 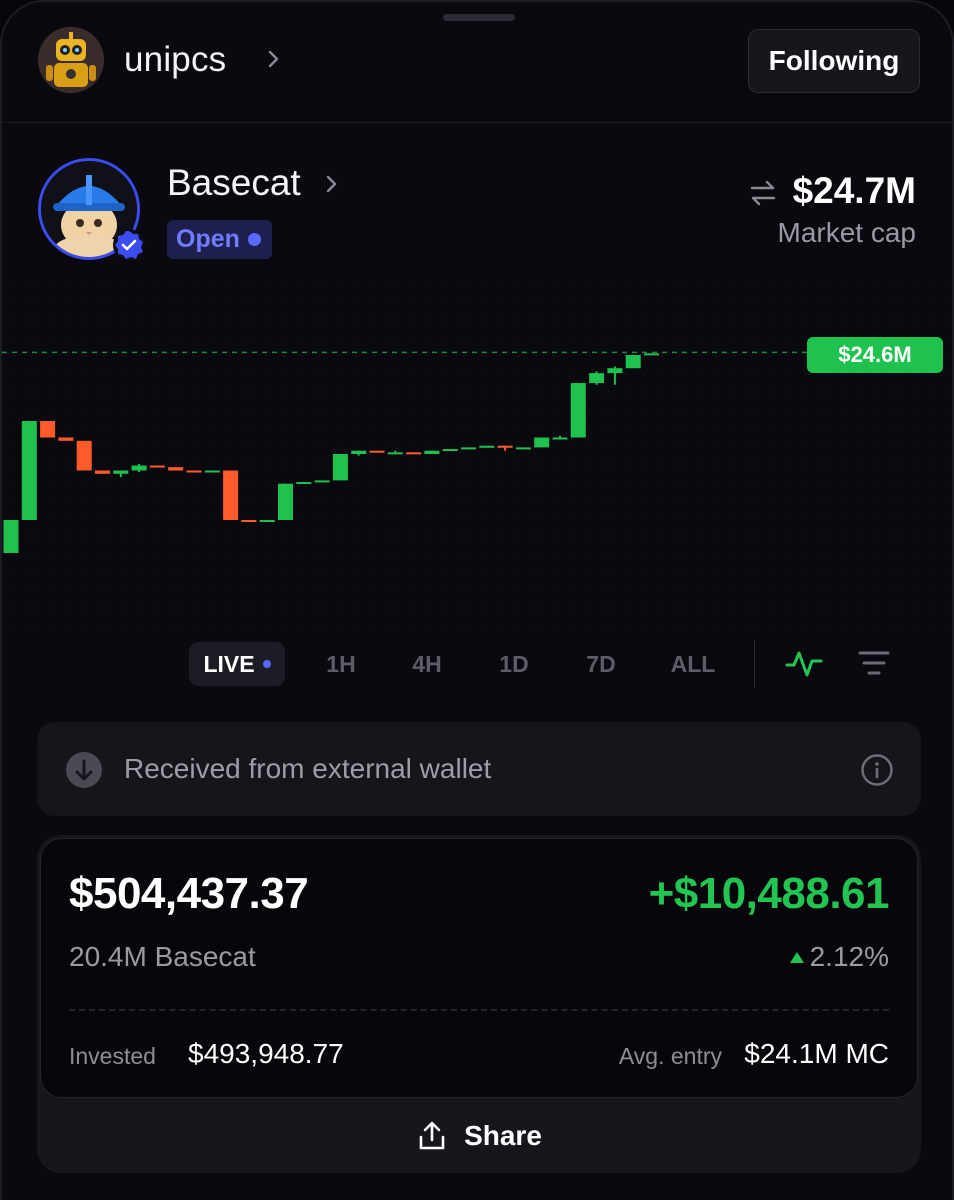 I want to click on robot-avatar-icon, so click(x=71, y=60).